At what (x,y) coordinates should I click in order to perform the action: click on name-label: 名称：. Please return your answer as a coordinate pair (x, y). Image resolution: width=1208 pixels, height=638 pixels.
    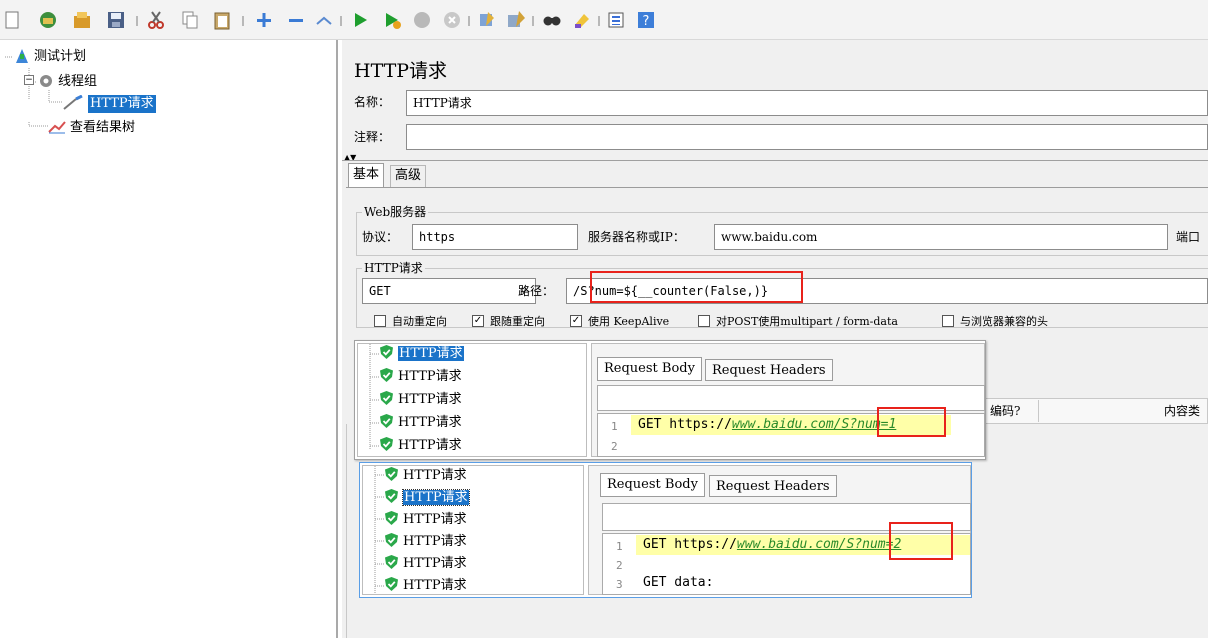
    Looking at the image, I should click on (372, 102).